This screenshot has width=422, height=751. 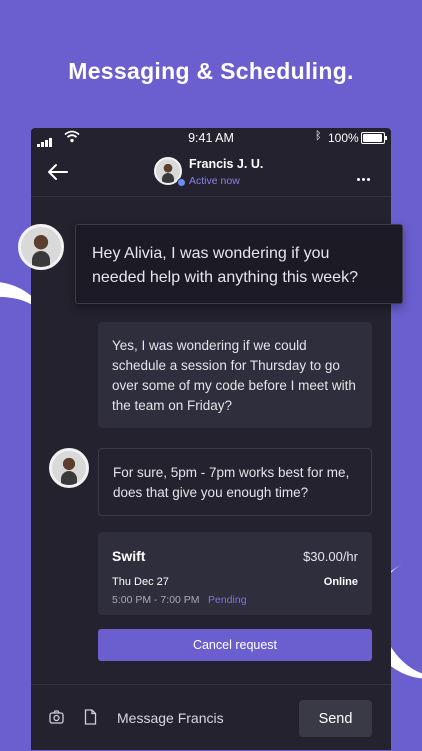 I want to click on online-indicator, so click(x=181, y=182).